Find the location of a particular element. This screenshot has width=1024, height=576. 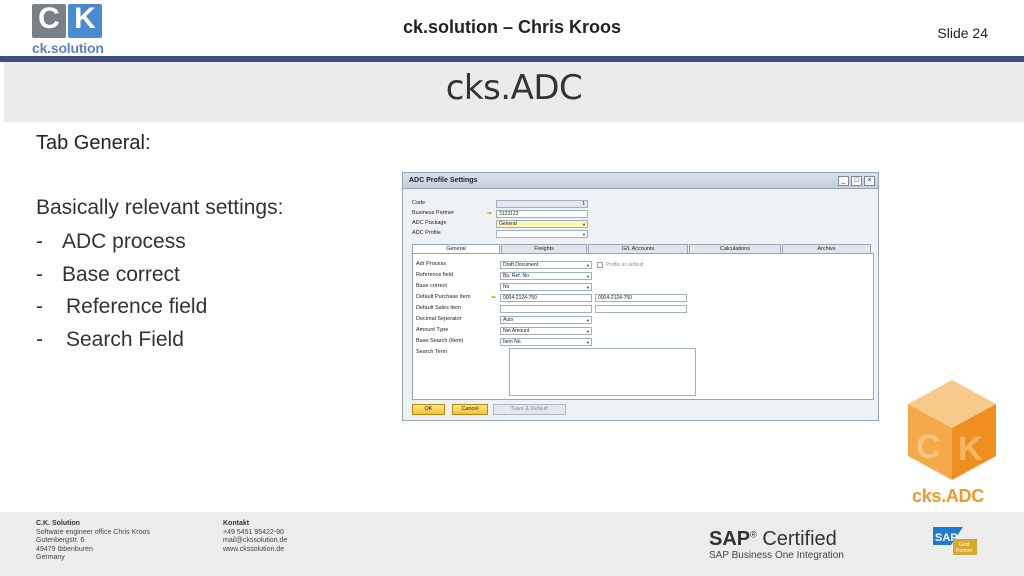

code-field: 1 is located at coordinates (542, 204).